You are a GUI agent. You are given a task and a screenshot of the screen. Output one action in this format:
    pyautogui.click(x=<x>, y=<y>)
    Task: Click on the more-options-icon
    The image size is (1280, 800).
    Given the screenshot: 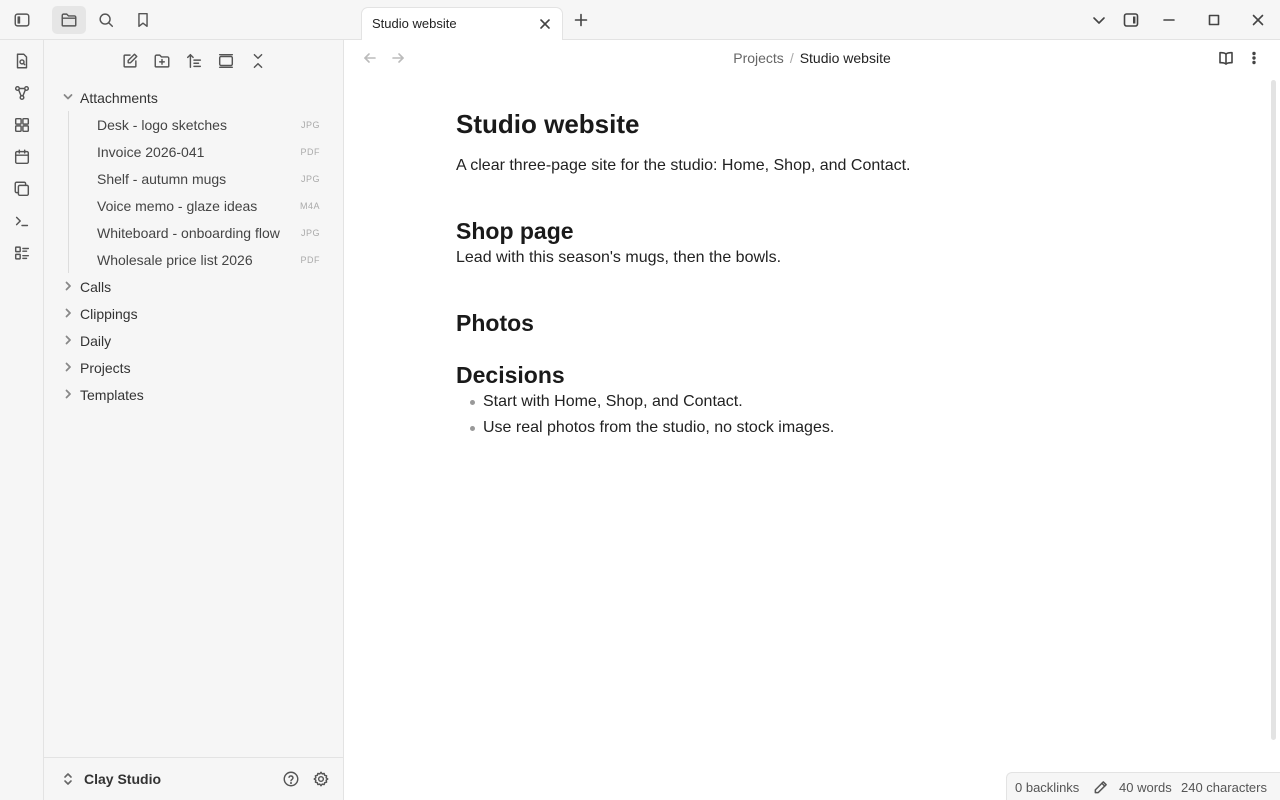 What is the action you would take?
    pyautogui.click(x=1254, y=58)
    